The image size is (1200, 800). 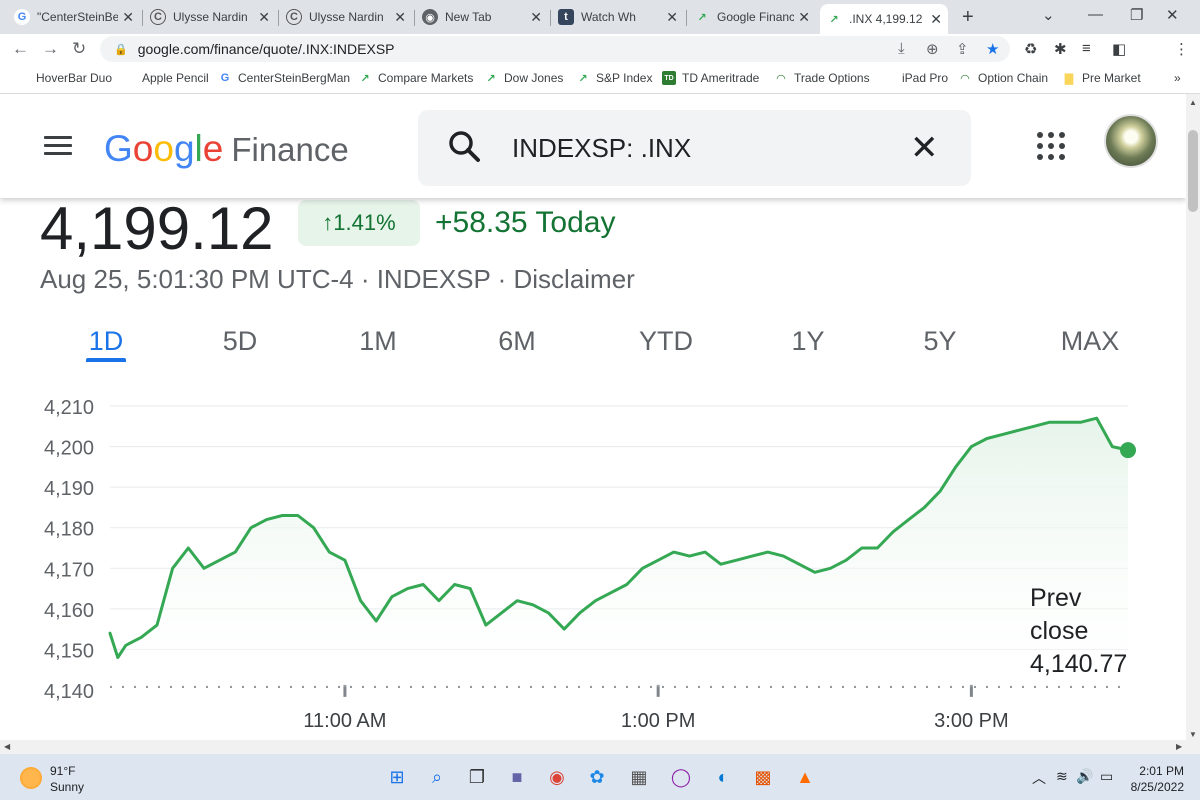 What do you see at coordinates (165, 78) in the screenshot?
I see `bookmark-item: Apple Pencil` at bounding box center [165, 78].